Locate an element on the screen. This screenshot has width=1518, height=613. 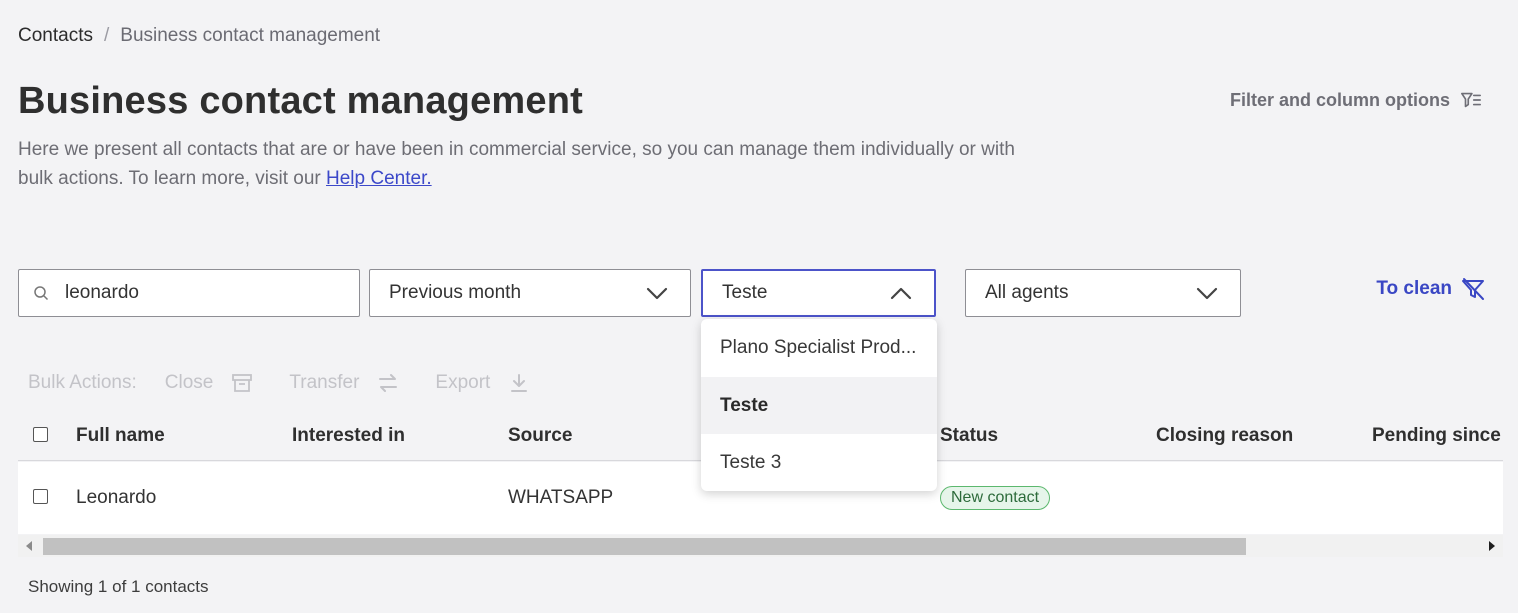
dropdown-option: Teste 3 is located at coordinates (819, 462).